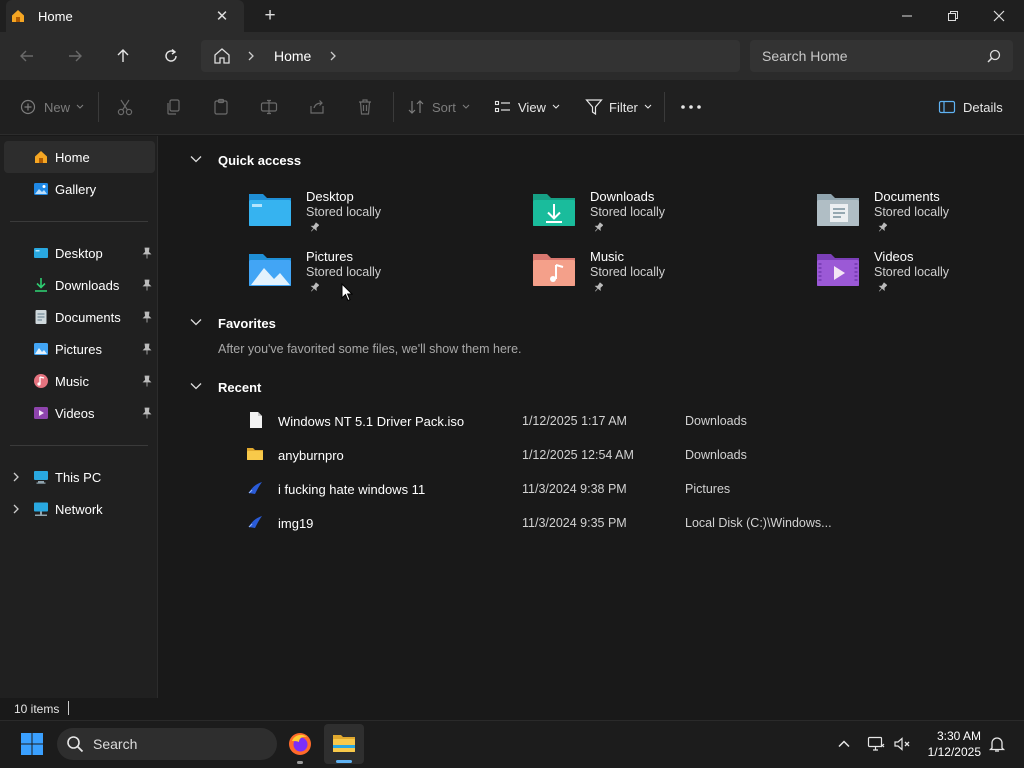  I want to click on item-count: 10 items, so click(37, 709).